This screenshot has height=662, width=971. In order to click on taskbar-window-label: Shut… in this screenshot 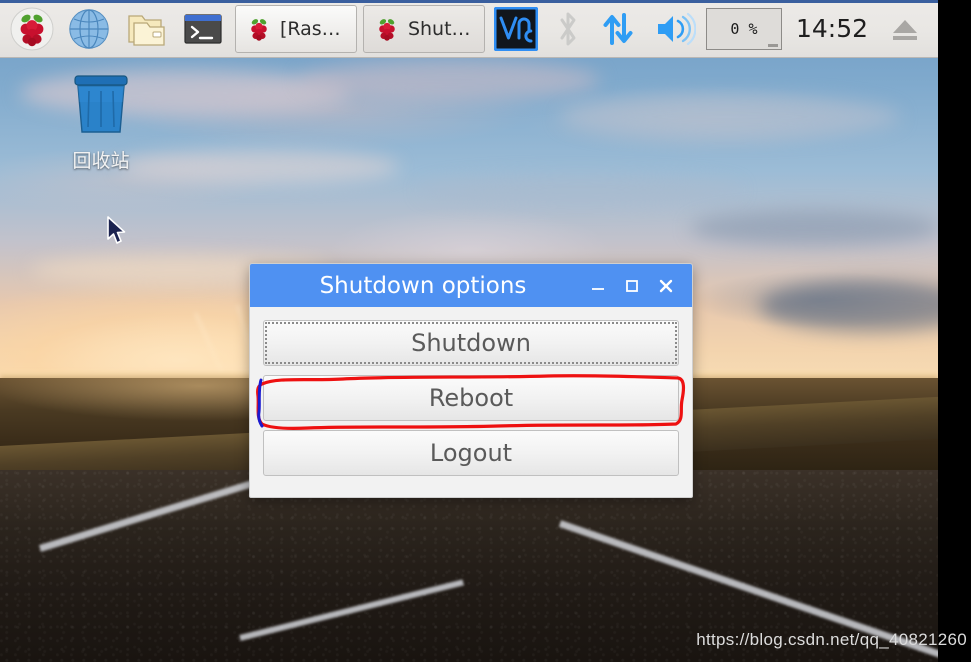, I will do `click(439, 28)`.